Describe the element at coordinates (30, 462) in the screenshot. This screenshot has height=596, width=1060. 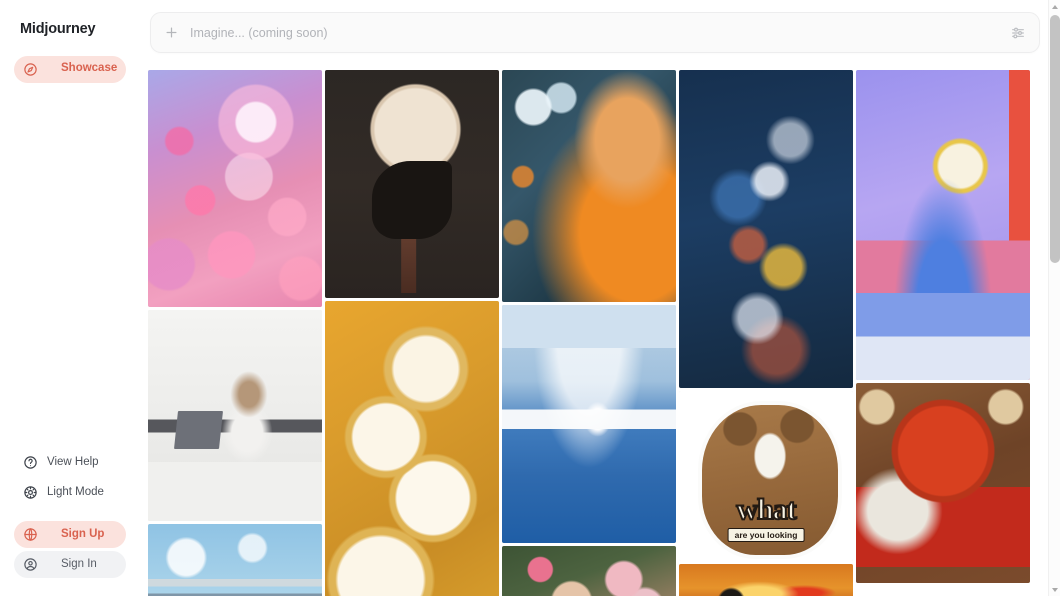
I see `question-circle-icon` at that location.